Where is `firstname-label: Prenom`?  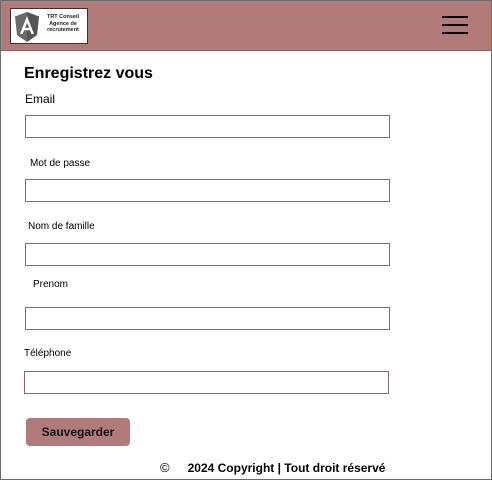 firstname-label: Prenom is located at coordinates (51, 284).